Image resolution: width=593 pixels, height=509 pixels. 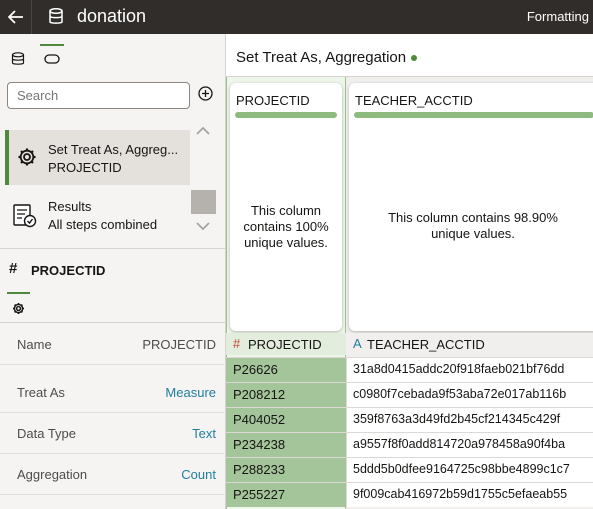 What do you see at coordinates (97, 216) in the screenshot?
I see `step-item-results: Results All steps combined` at bounding box center [97, 216].